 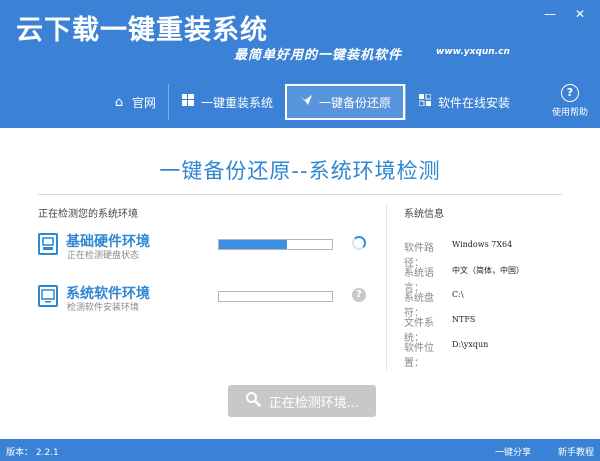 What do you see at coordinates (446, 354) in the screenshot?
I see `info-row-location: 软件位置： D:\yxqun` at bounding box center [446, 354].